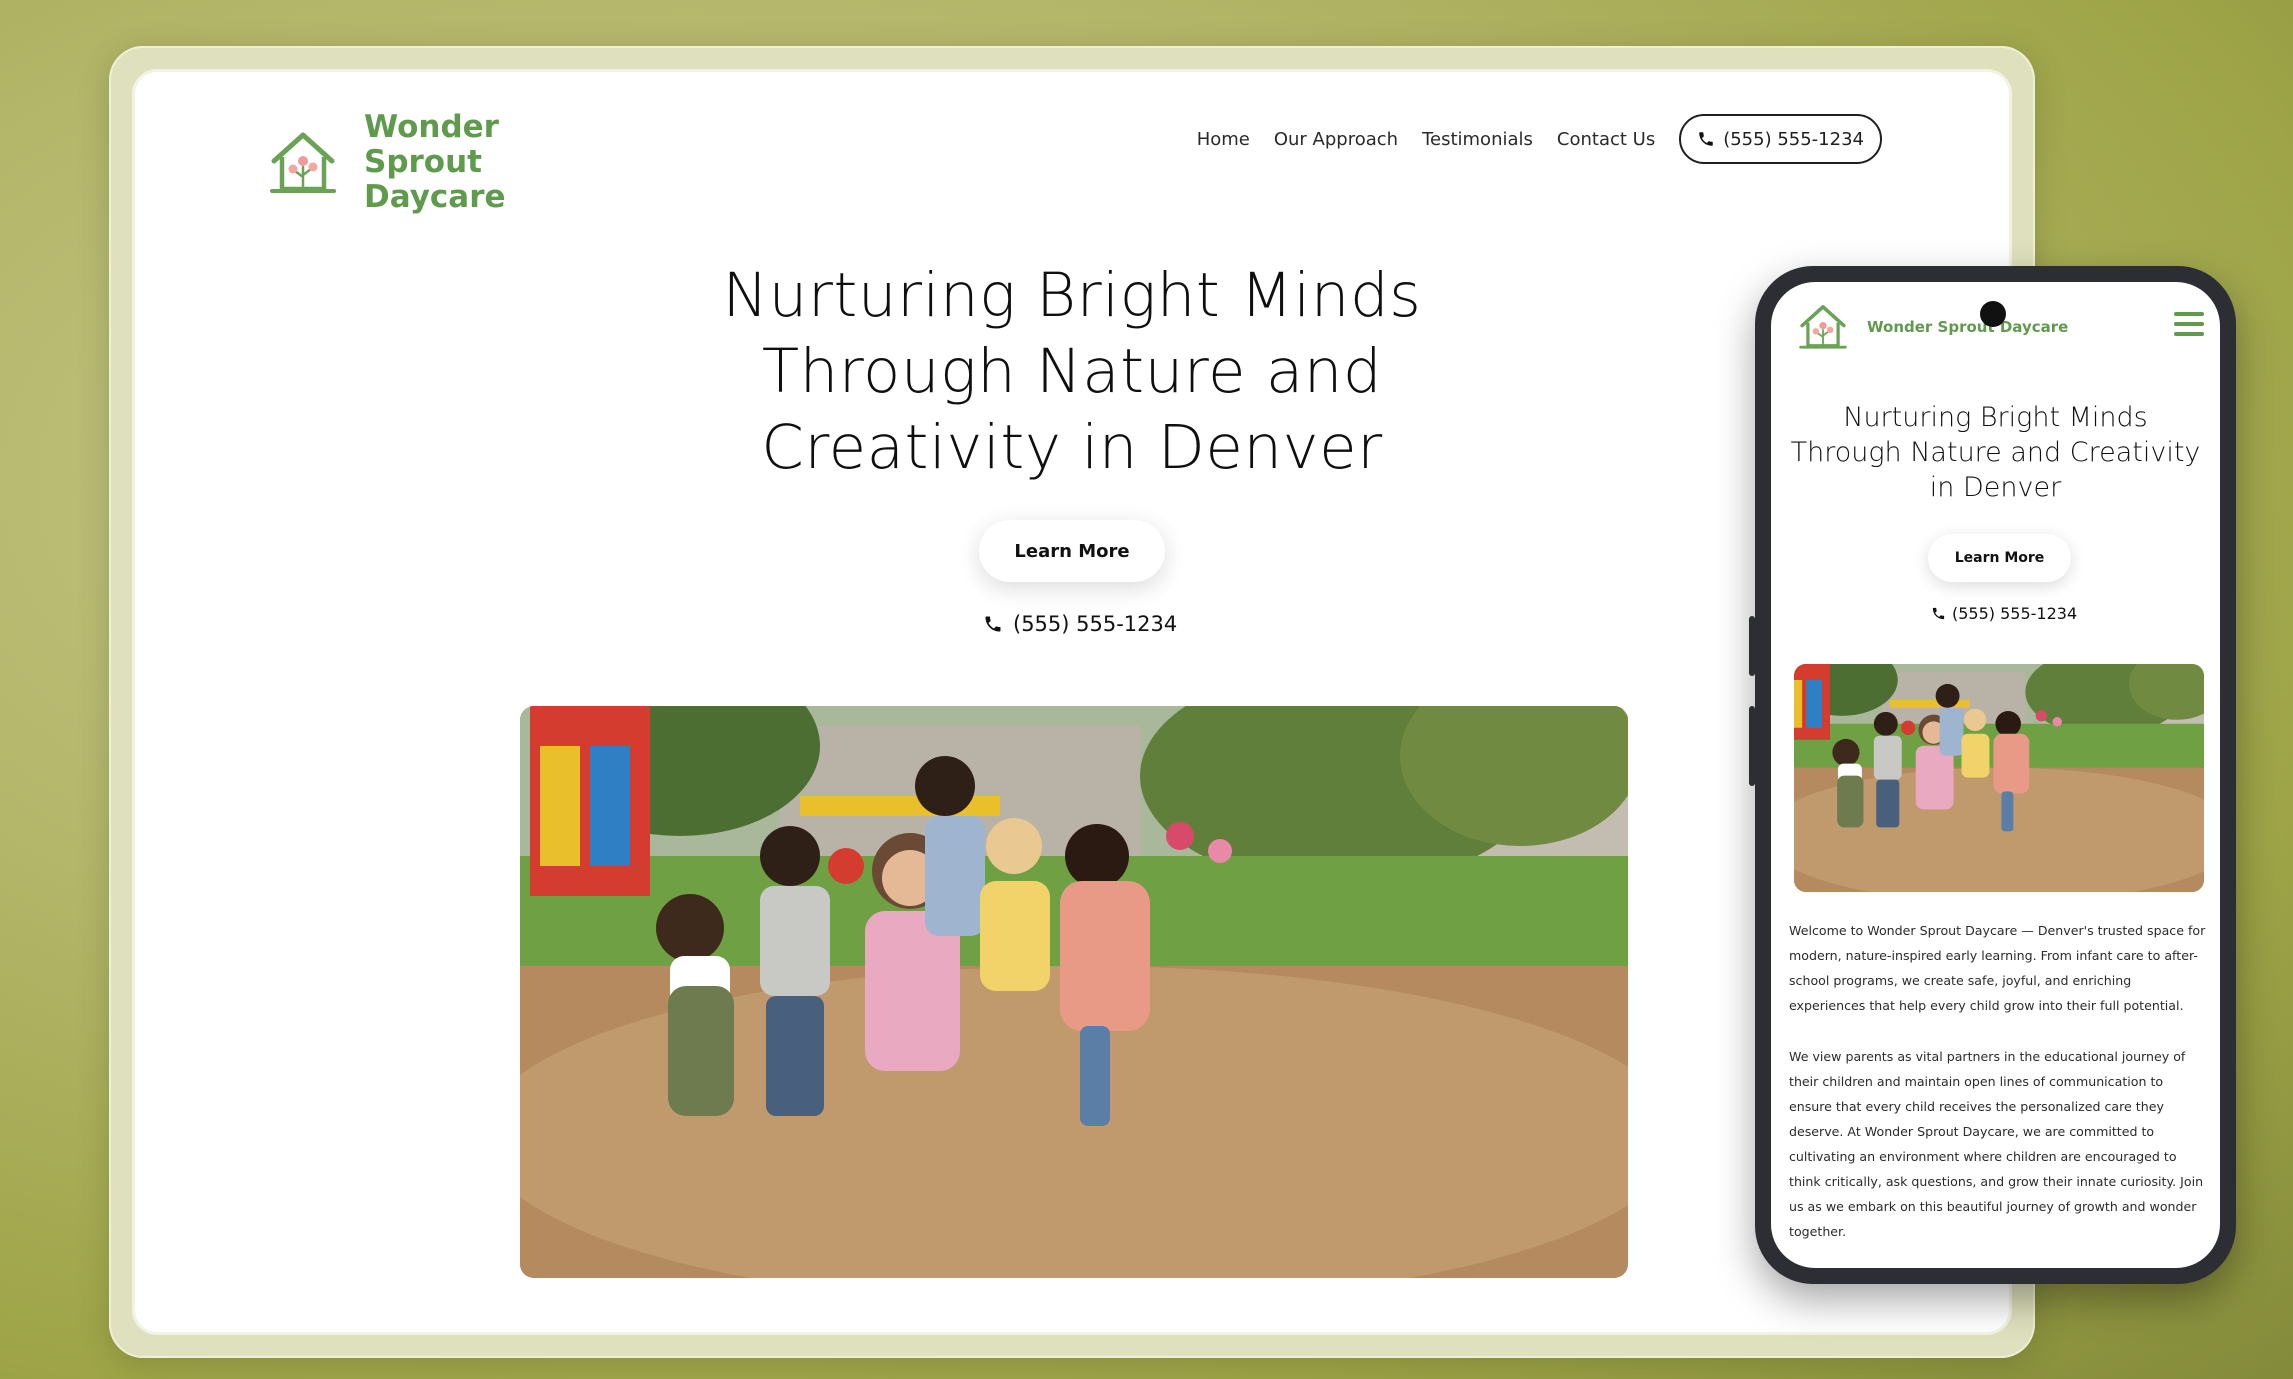  I want to click on learn-more-button: Learn More, so click(1072, 551).